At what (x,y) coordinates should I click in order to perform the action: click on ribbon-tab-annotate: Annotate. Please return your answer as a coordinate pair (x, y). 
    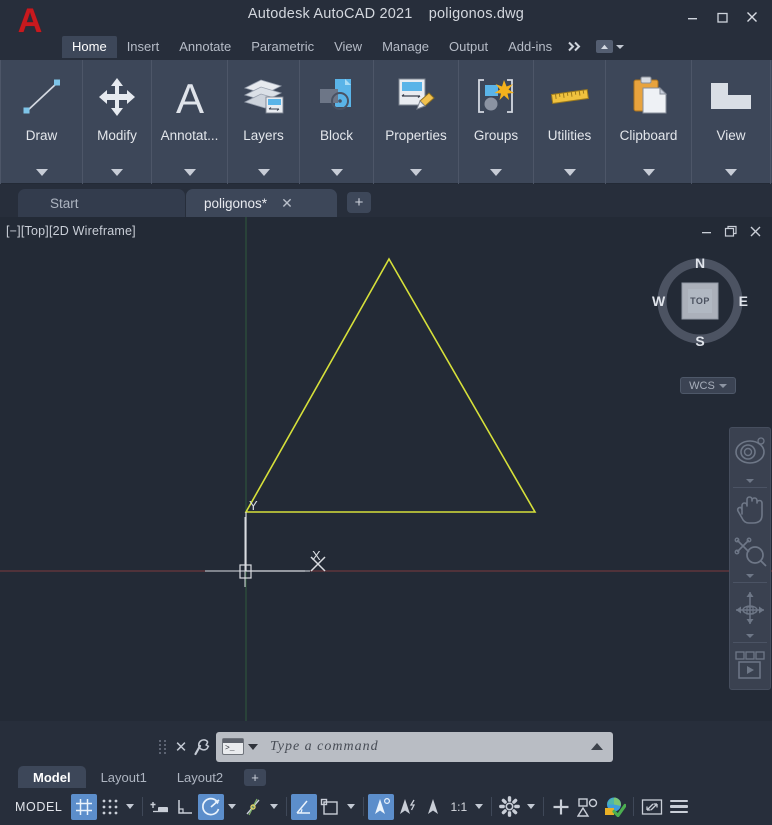
    Looking at the image, I should click on (205, 47).